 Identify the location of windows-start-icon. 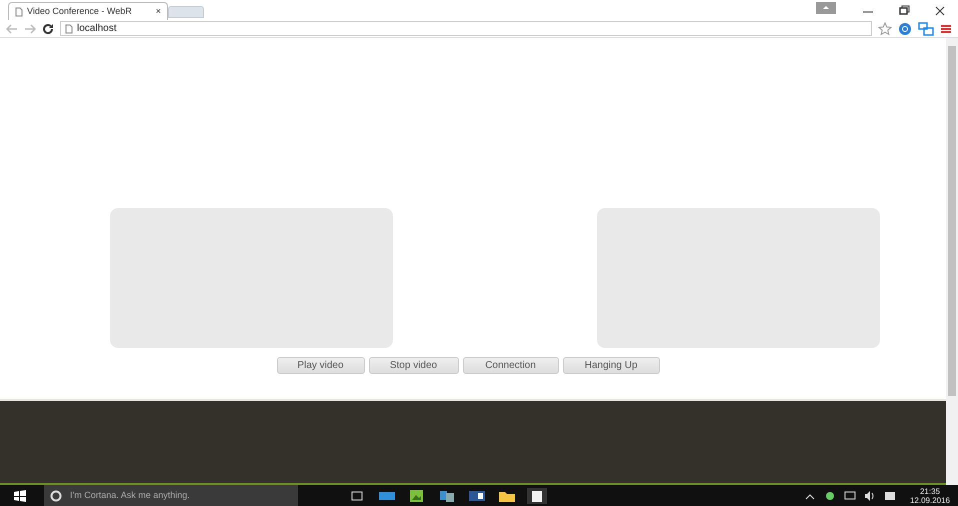
(20, 496).